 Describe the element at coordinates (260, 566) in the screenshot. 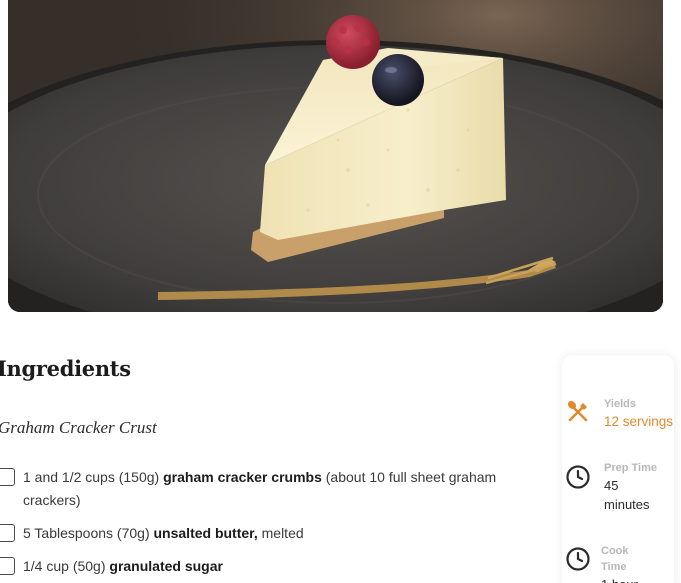

I see `ingredient-item: 1/4 cup (50g) granulated sugar` at that location.